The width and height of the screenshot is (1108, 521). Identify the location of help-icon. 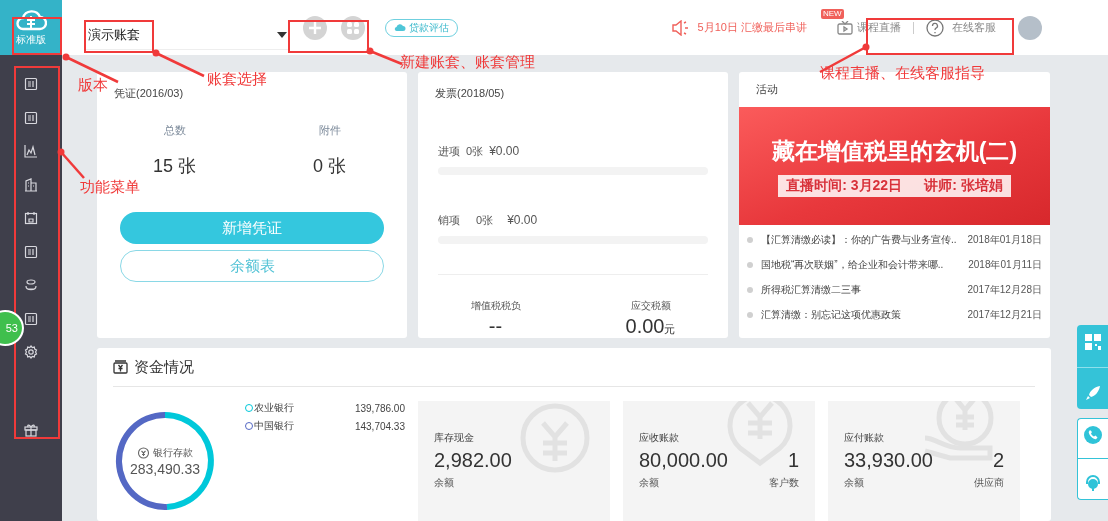
(935, 27).